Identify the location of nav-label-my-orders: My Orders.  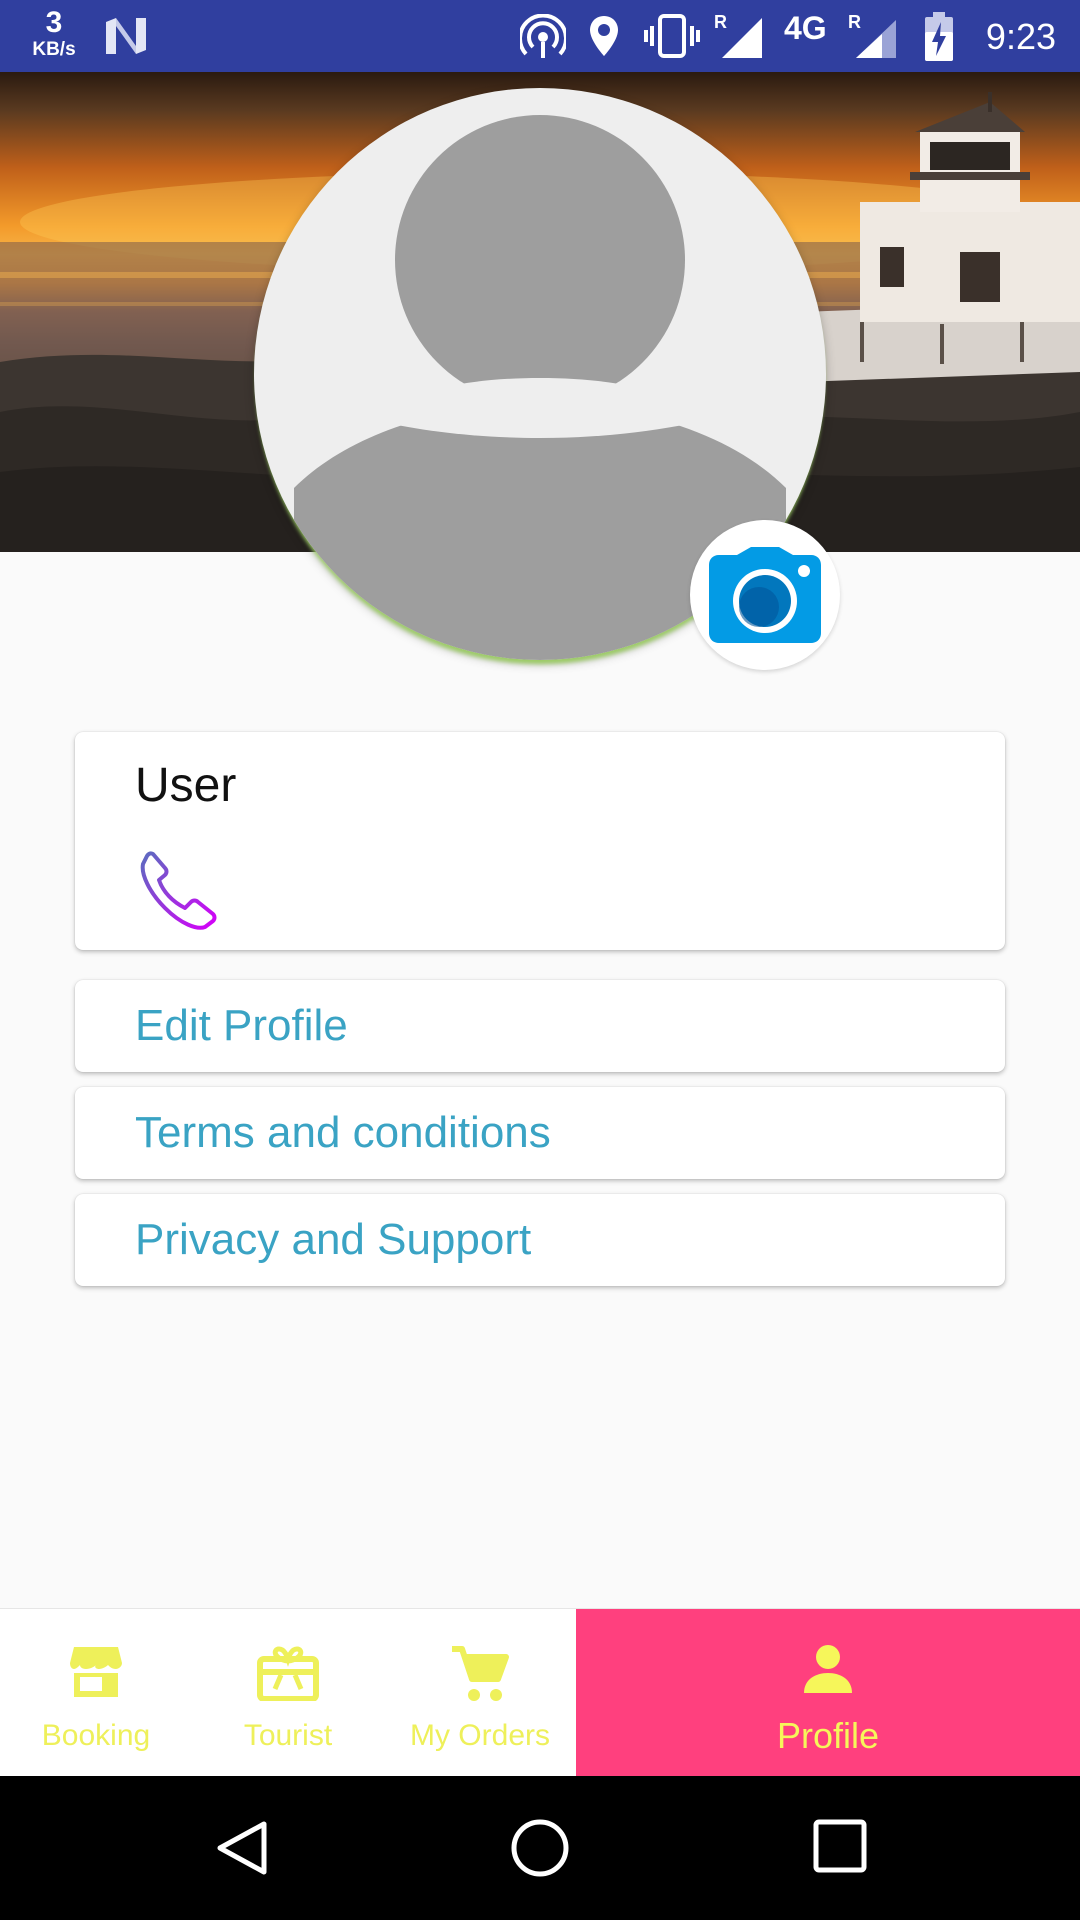
(479, 1735).